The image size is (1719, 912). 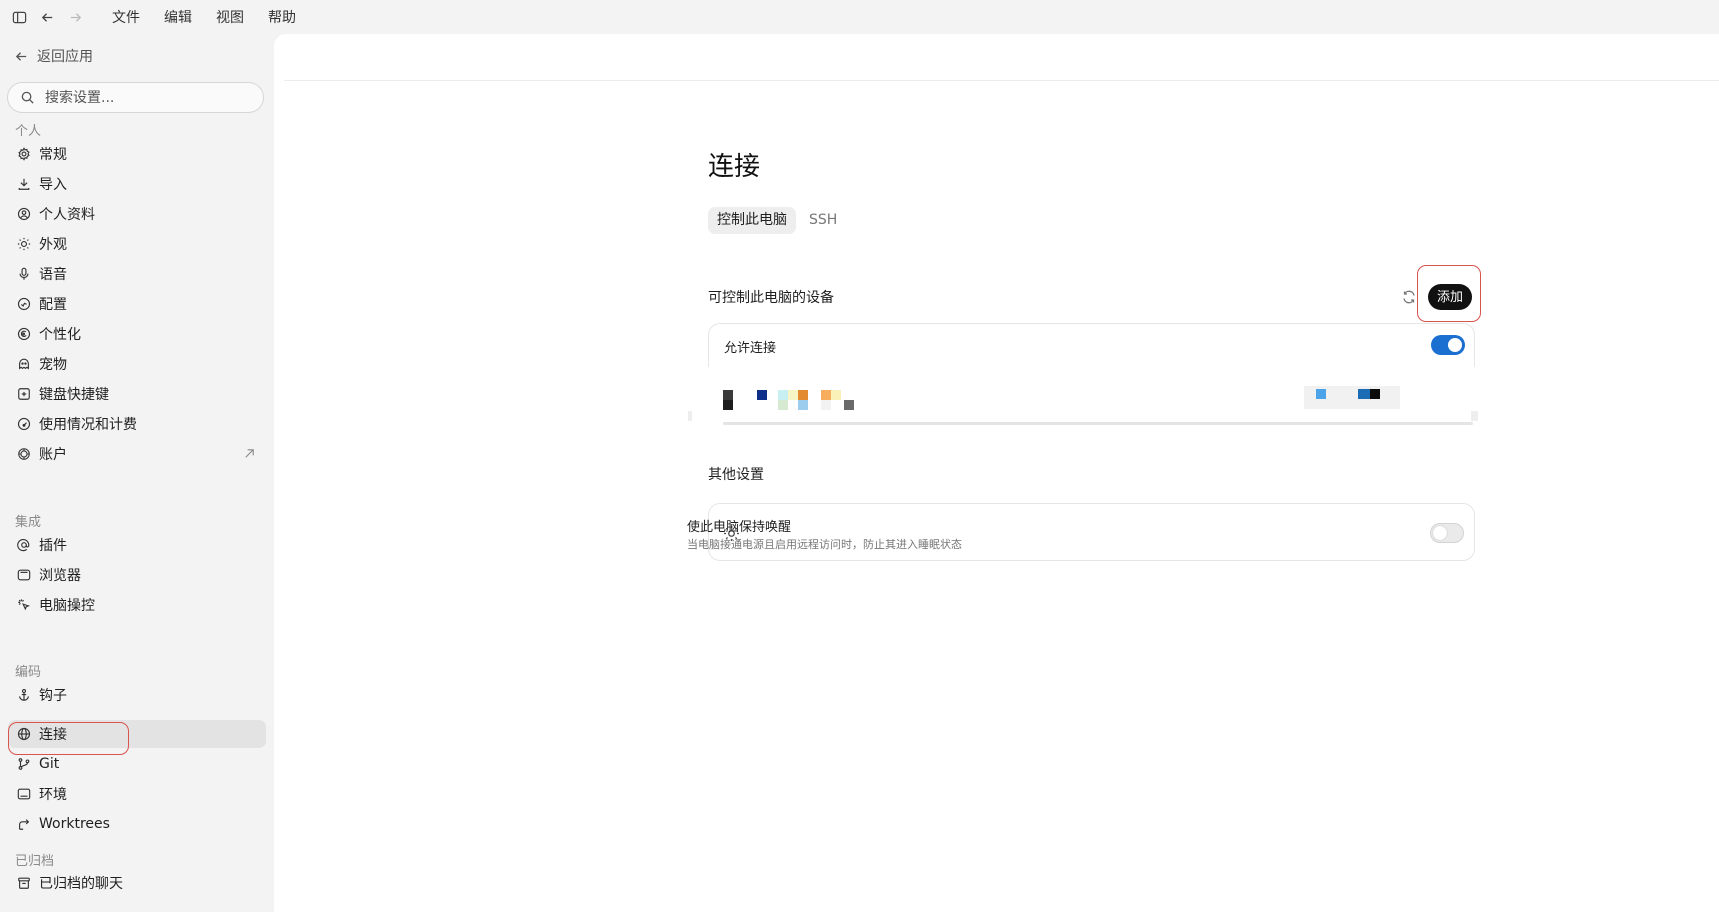 What do you see at coordinates (23, 184) in the screenshot?
I see `download-icon` at bounding box center [23, 184].